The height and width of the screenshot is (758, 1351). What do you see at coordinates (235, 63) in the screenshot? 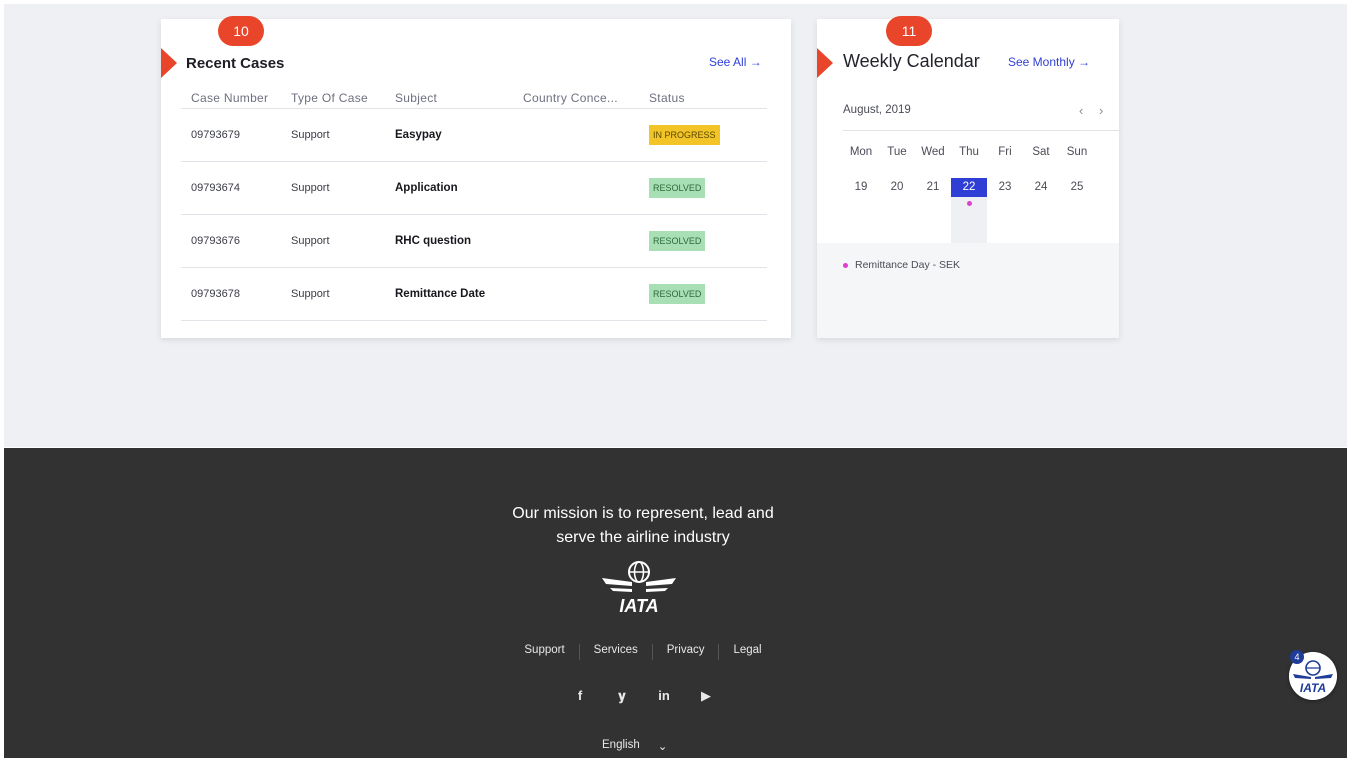
I see `recent-cases-title: Recent Cases` at bounding box center [235, 63].